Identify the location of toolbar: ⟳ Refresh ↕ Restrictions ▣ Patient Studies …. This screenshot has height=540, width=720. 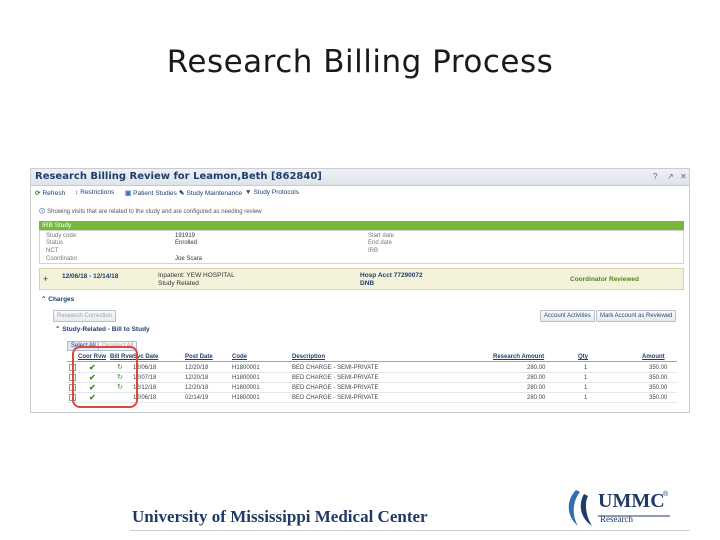
(360, 194).